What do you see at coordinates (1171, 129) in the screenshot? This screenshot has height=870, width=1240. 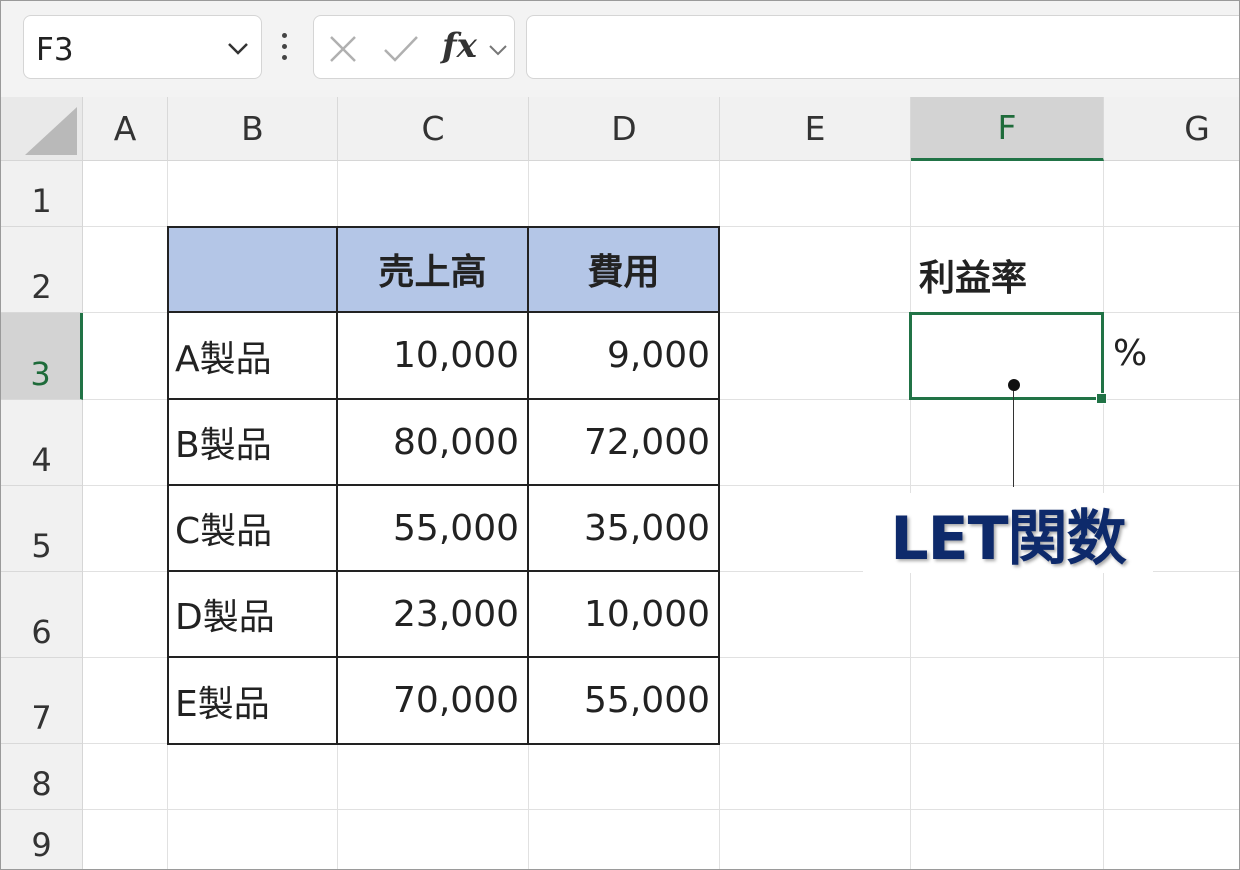 I see `column-header-g: G` at bounding box center [1171, 129].